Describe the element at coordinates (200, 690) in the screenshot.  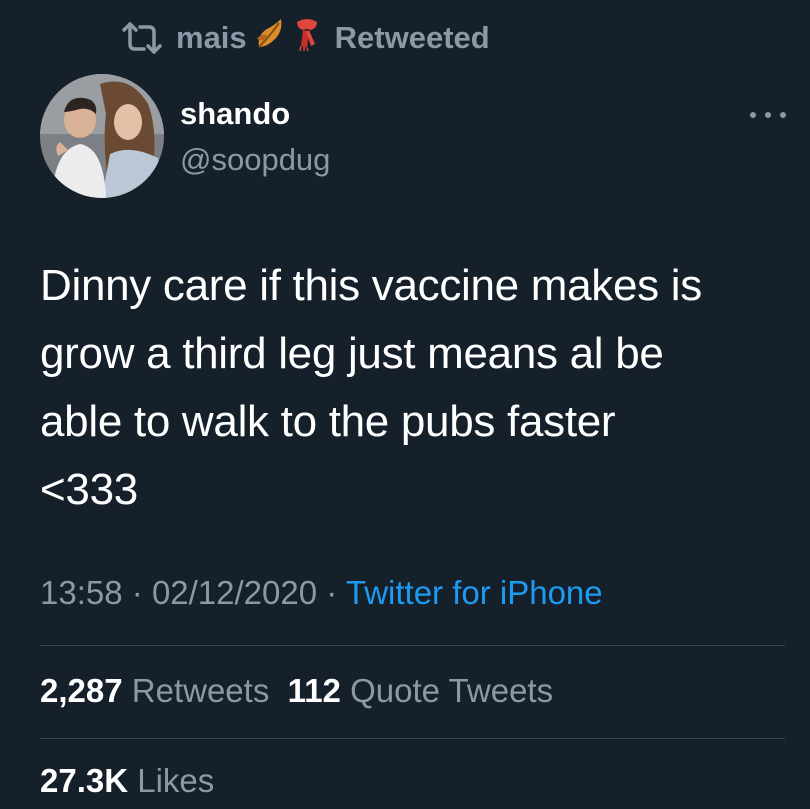
I see `retweets-label: Retweets` at that location.